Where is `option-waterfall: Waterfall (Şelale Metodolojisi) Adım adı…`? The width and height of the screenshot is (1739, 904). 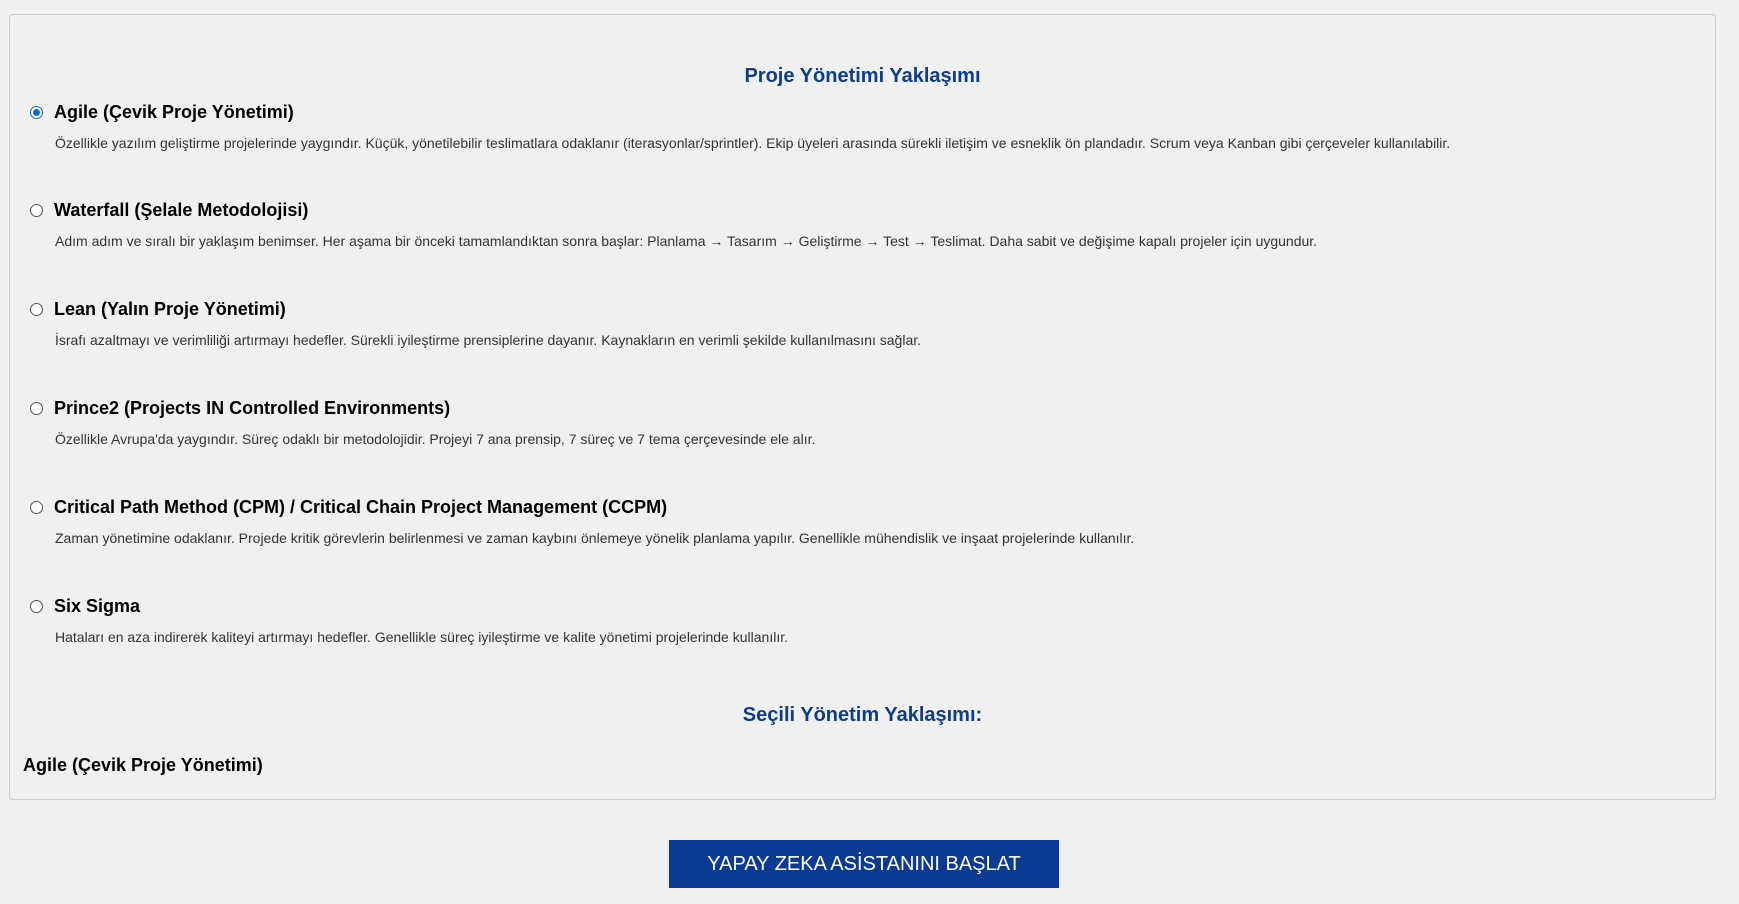 option-waterfall: Waterfall (Şelale Metodolojisi) Adım adı… is located at coordinates (860, 223).